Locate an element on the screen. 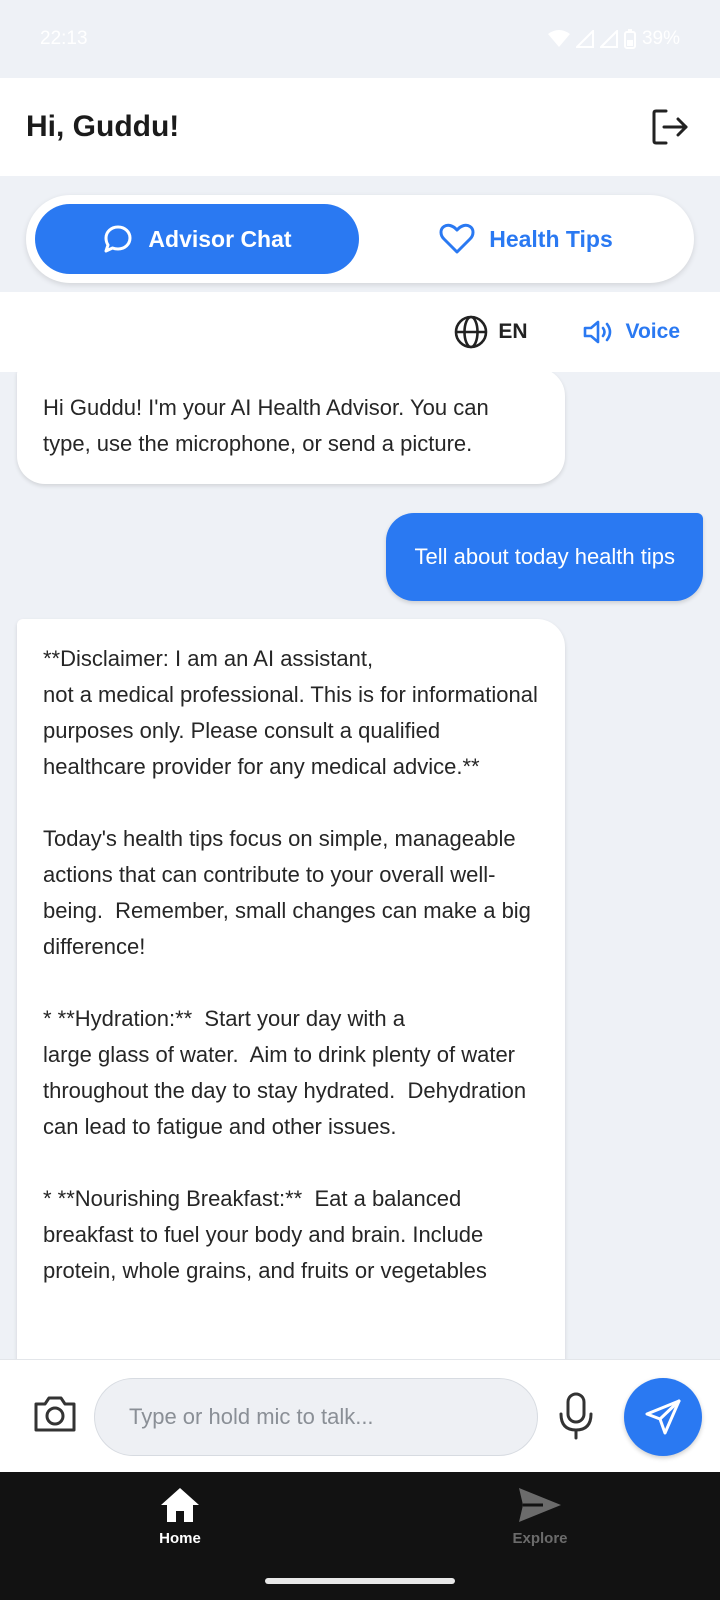 Image resolution: width=720 pixels, height=1600 pixels. composer is located at coordinates (360, 1415).